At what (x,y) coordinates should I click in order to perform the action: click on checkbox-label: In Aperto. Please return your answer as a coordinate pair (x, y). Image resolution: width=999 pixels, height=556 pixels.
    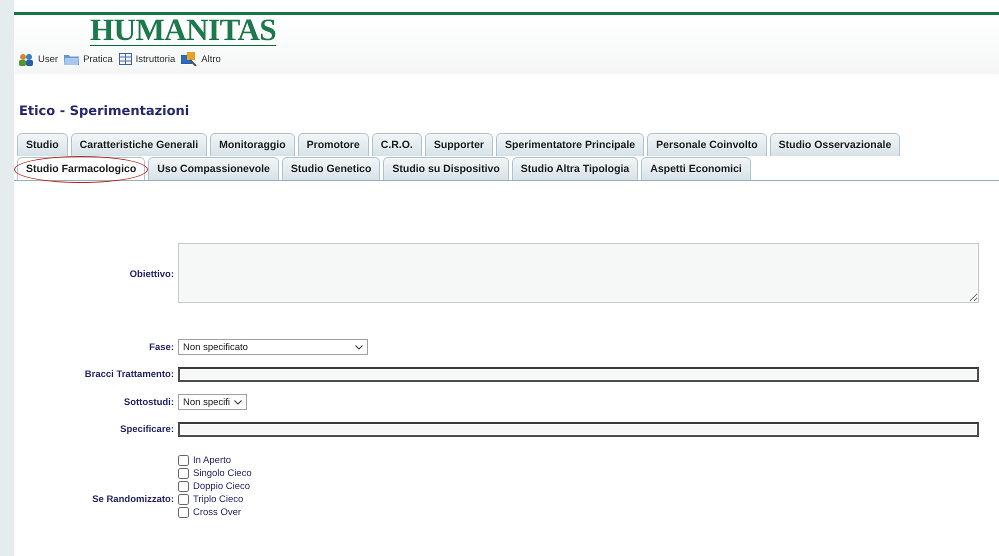
    Looking at the image, I should click on (212, 460).